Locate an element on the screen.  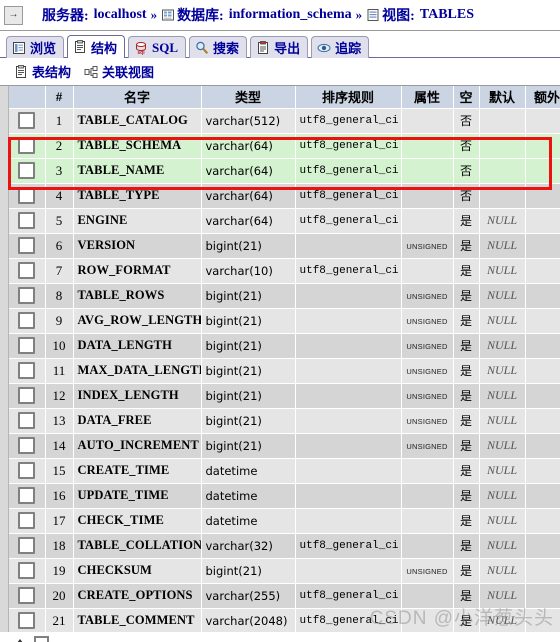
collapse-navigation-button: → is located at coordinates (13, 15).